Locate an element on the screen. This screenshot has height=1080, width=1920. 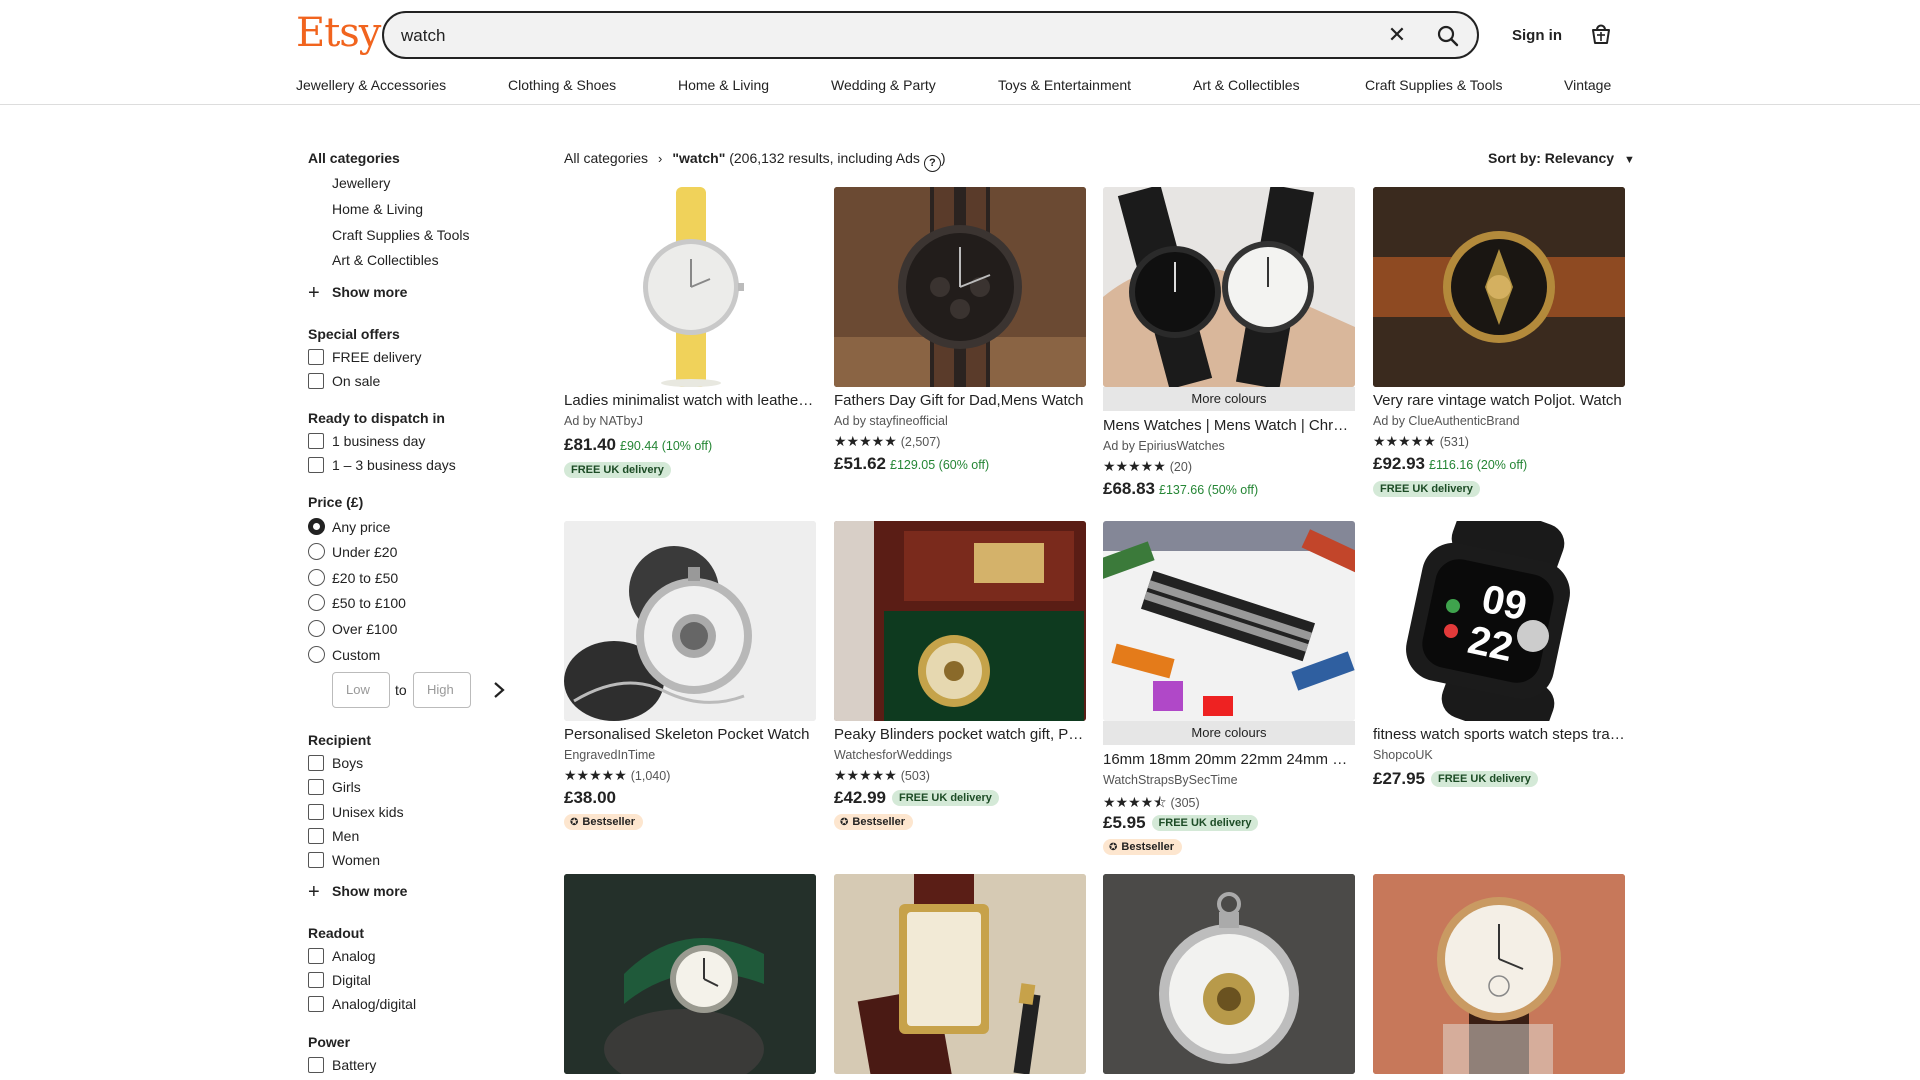
search-button is located at coordinates (1448, 36).